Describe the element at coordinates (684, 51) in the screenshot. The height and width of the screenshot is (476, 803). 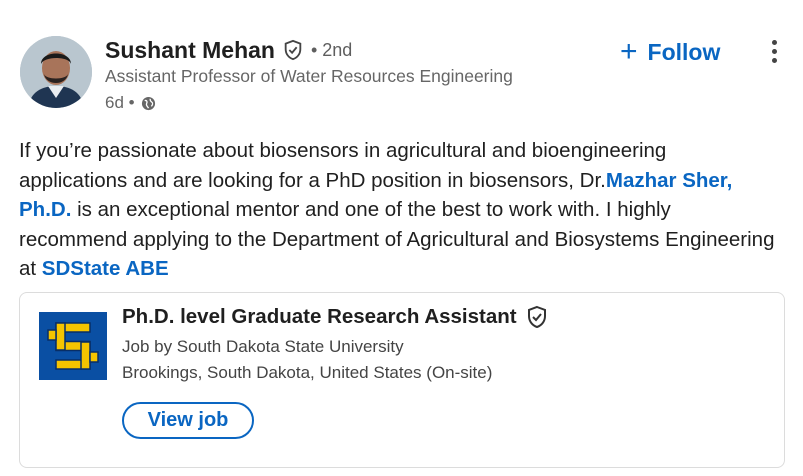
I see `follow-label: Follow` at that location.